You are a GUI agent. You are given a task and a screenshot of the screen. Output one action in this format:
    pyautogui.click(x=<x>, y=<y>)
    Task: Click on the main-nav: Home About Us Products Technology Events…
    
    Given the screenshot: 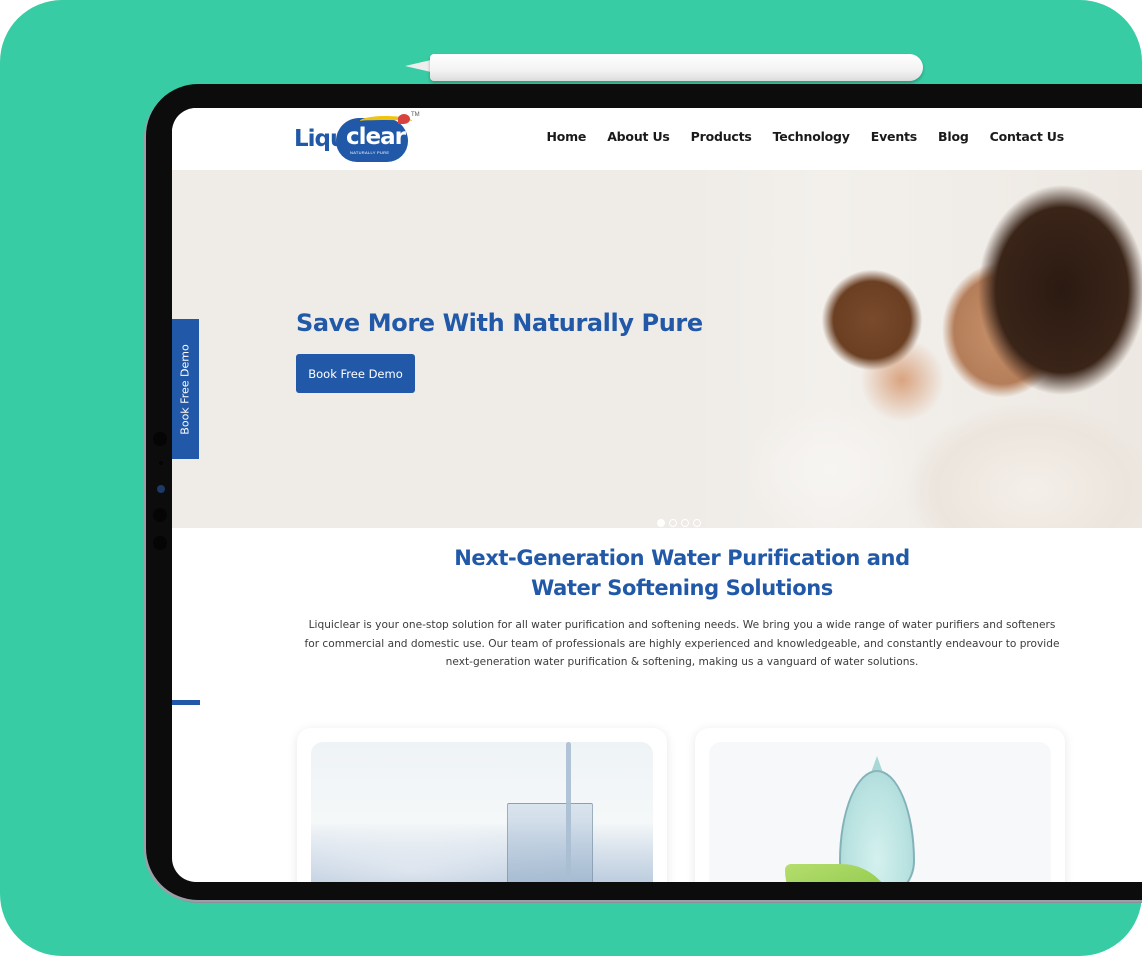 What is the action you would take?
    pyautogui.click(x=805, y=136)
    